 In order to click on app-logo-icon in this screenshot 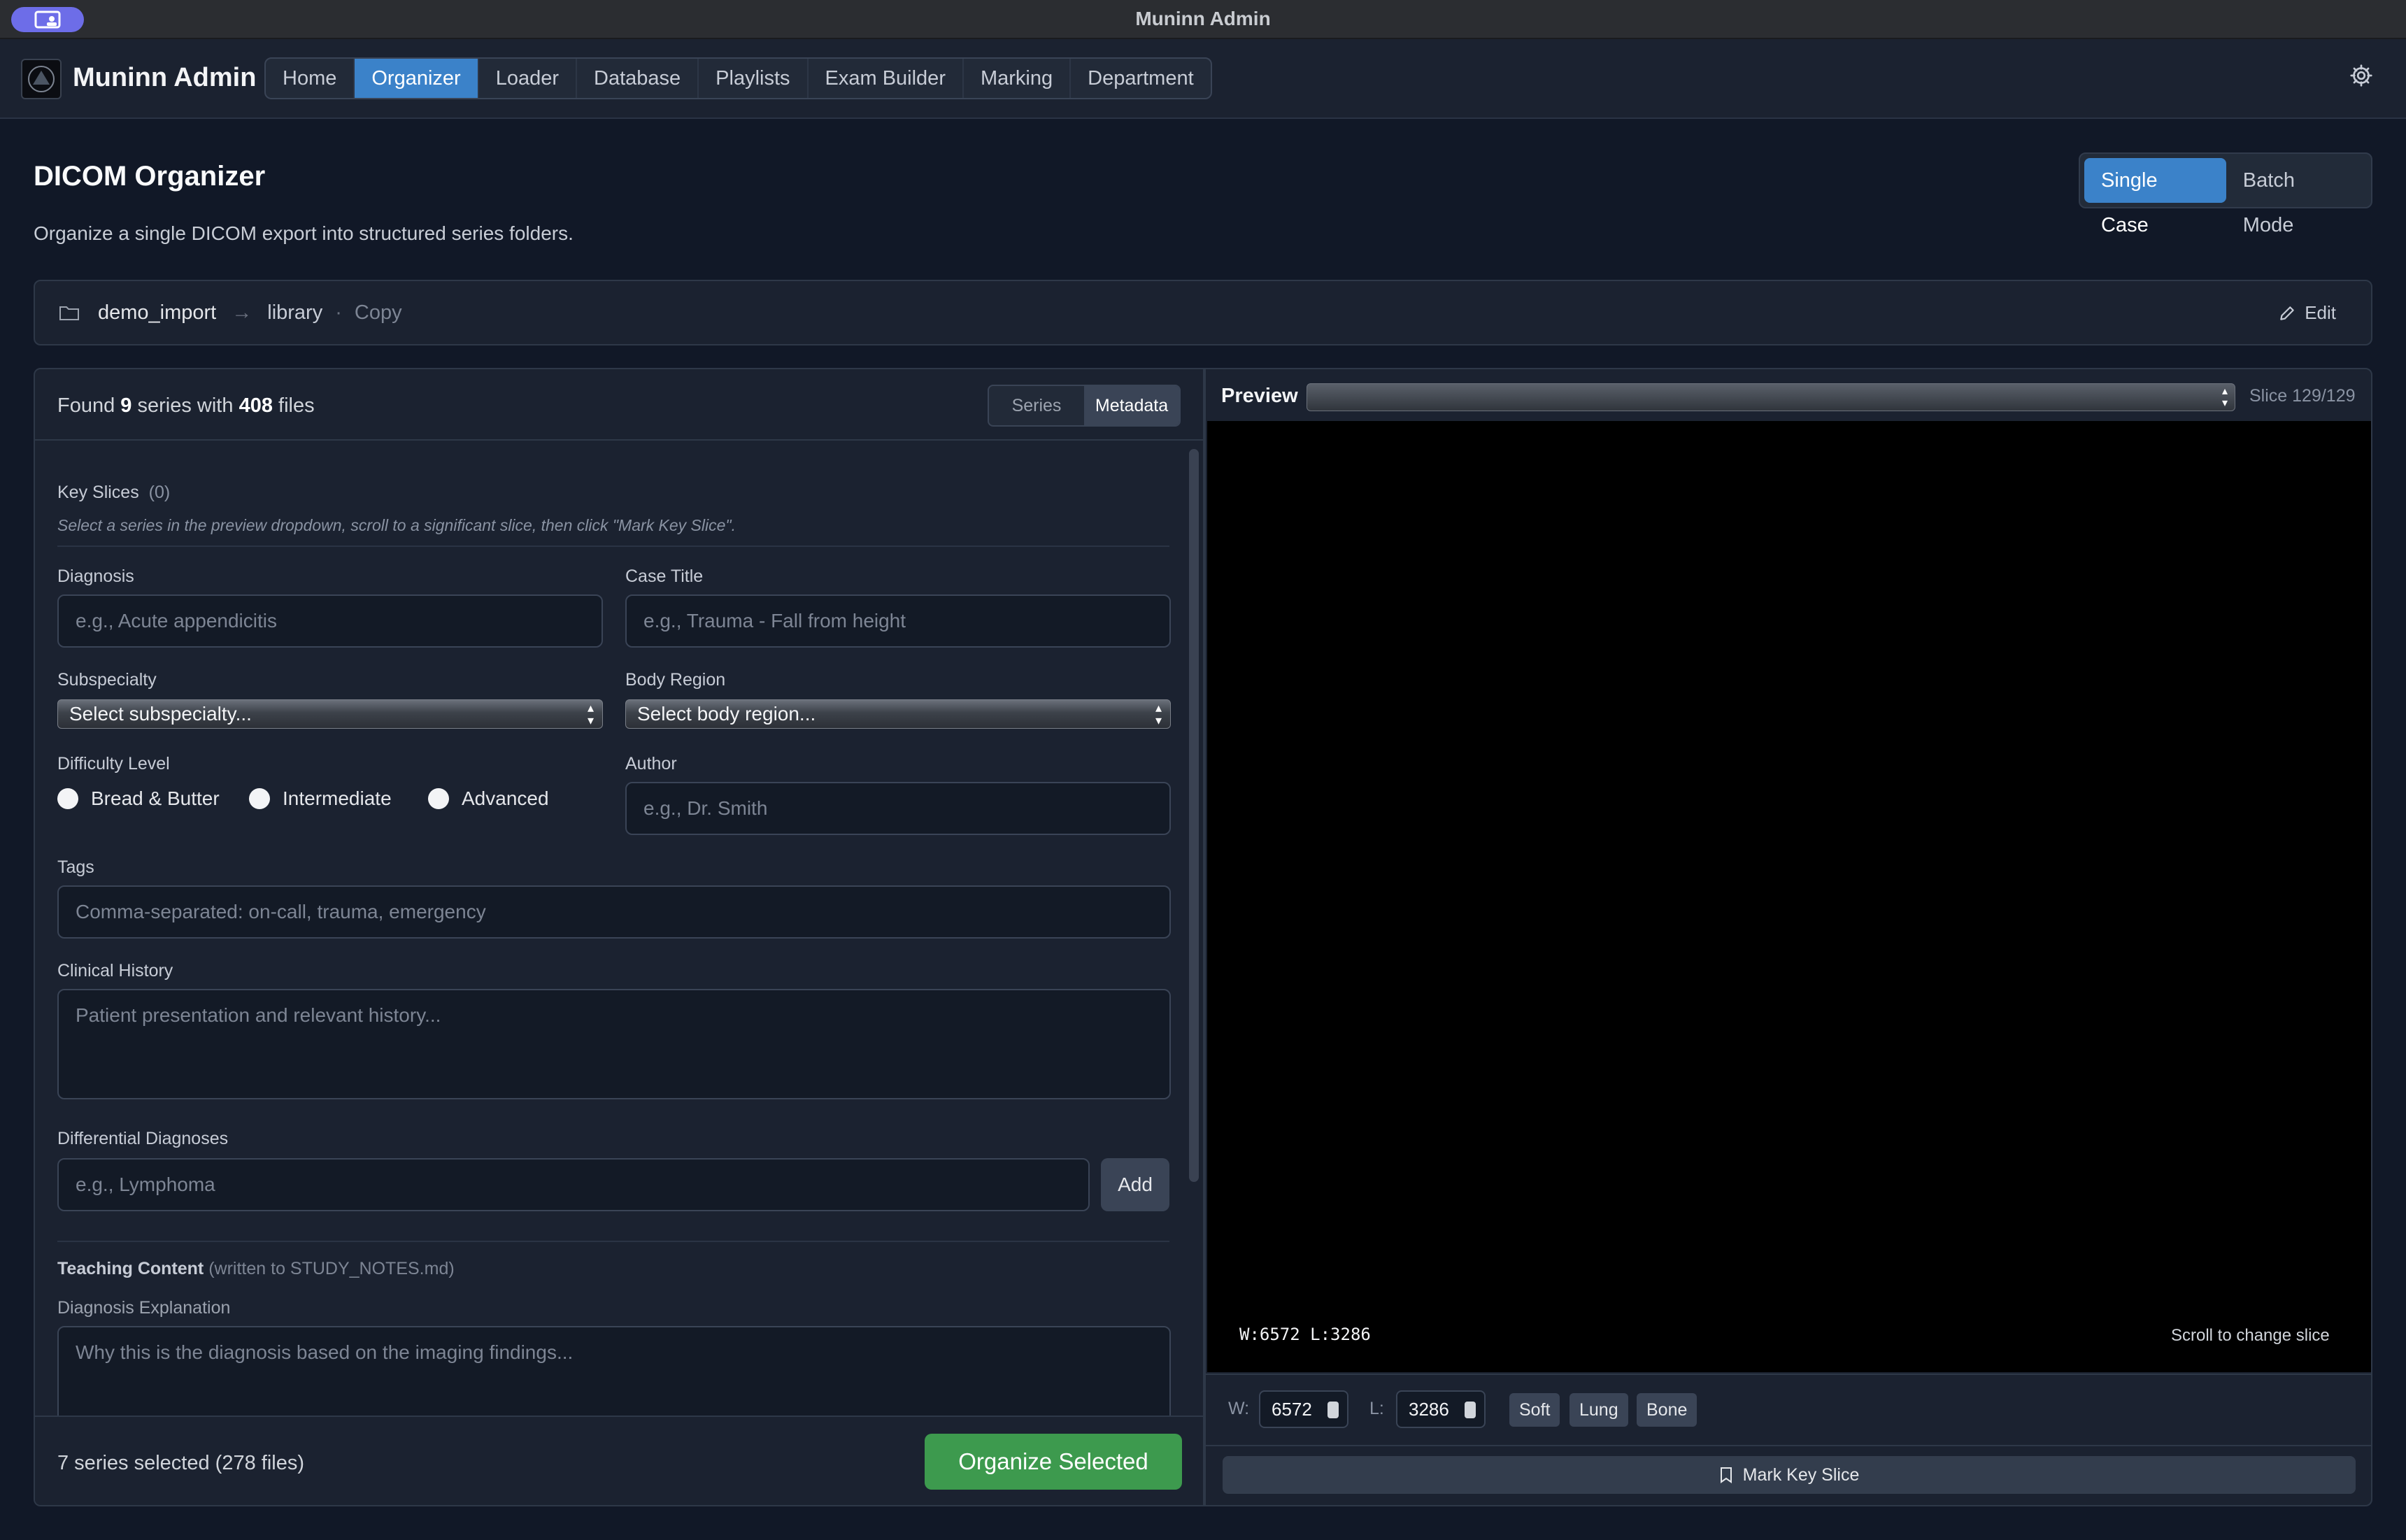, I will do `click(41, 79)`.